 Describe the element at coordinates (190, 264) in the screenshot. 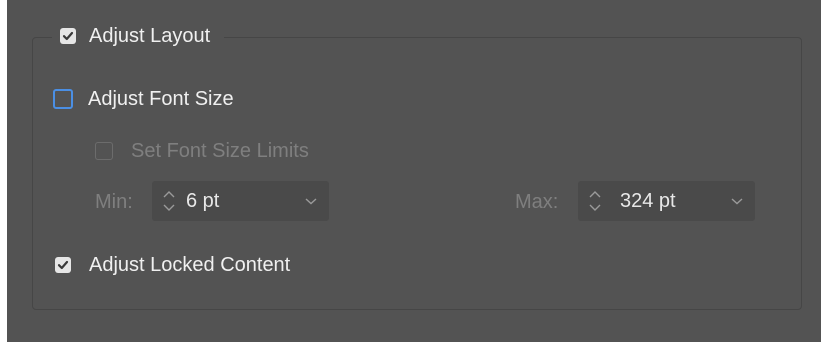

I see `adjust-locked-content-label: Adjust Locked Content` at that location.